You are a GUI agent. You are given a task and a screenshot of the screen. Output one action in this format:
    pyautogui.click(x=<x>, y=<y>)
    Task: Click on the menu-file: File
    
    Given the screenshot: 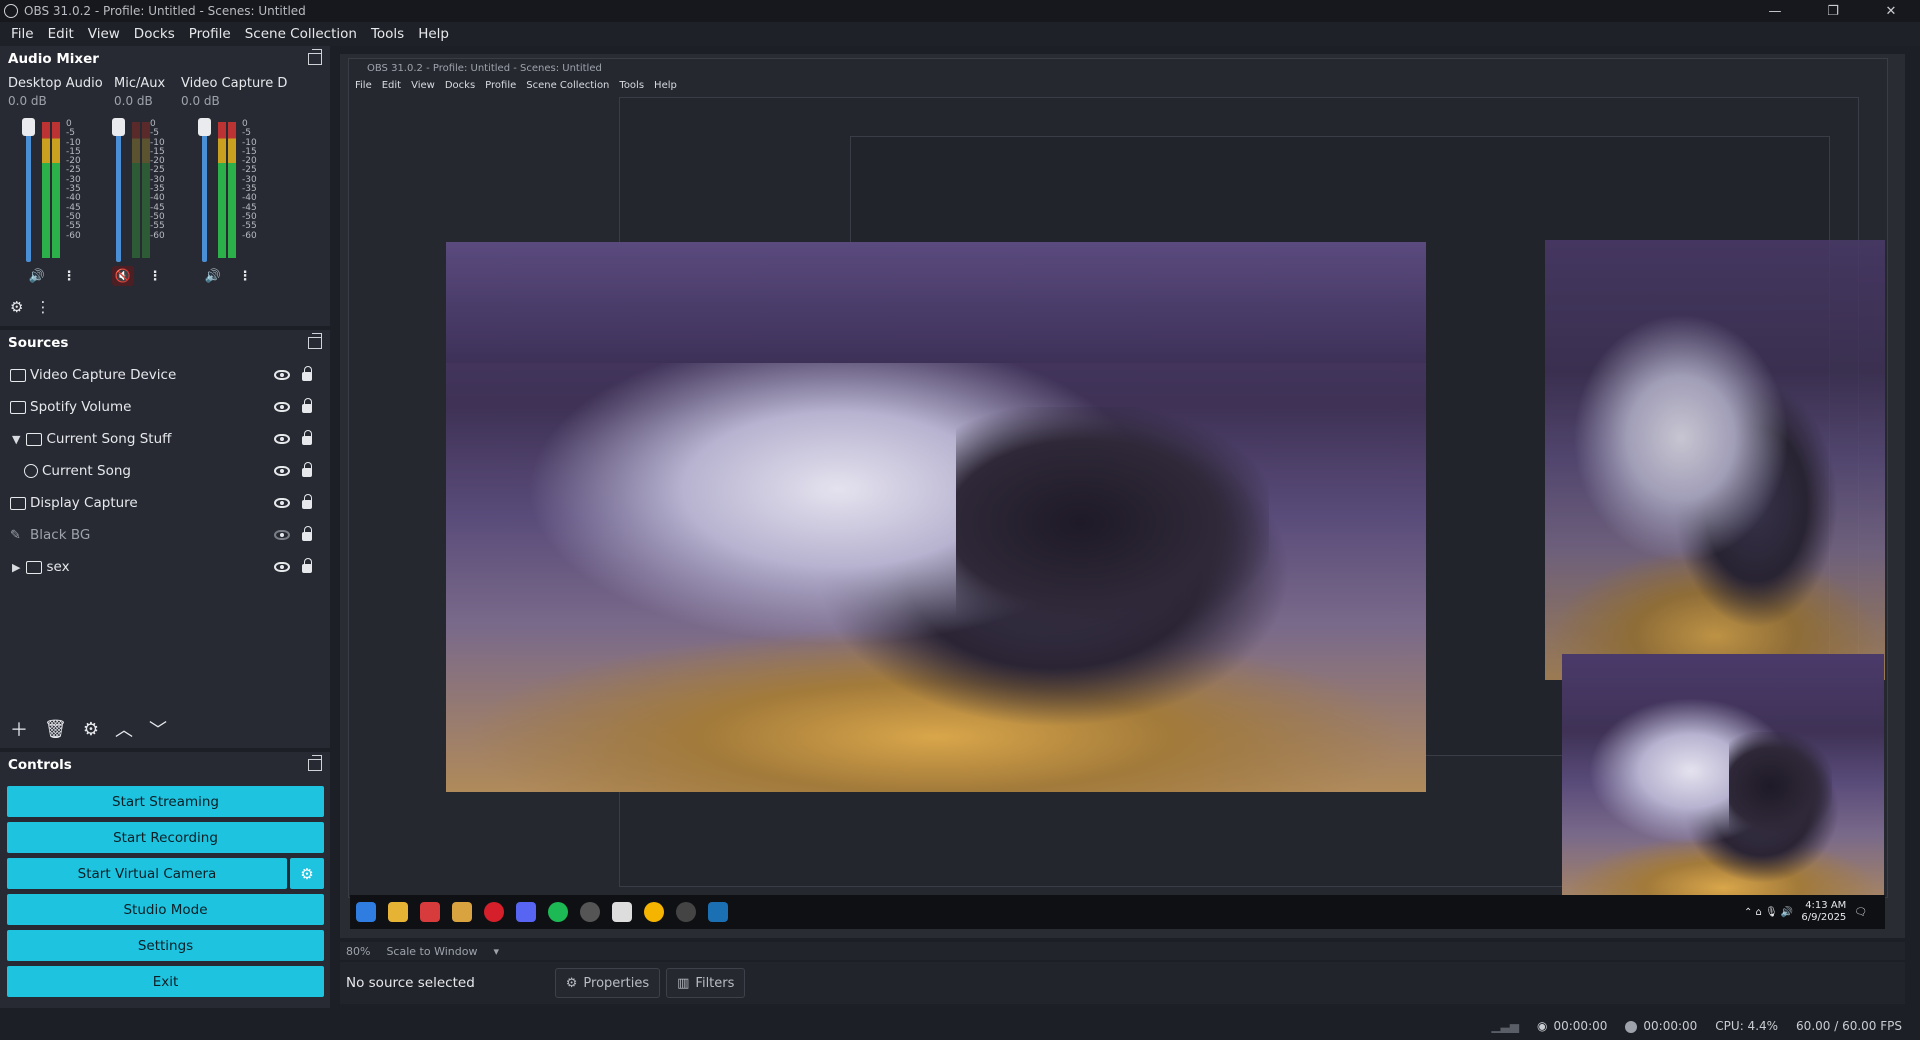 What is the action you would take?
    pyautogui.click(x=22, y=34)
    